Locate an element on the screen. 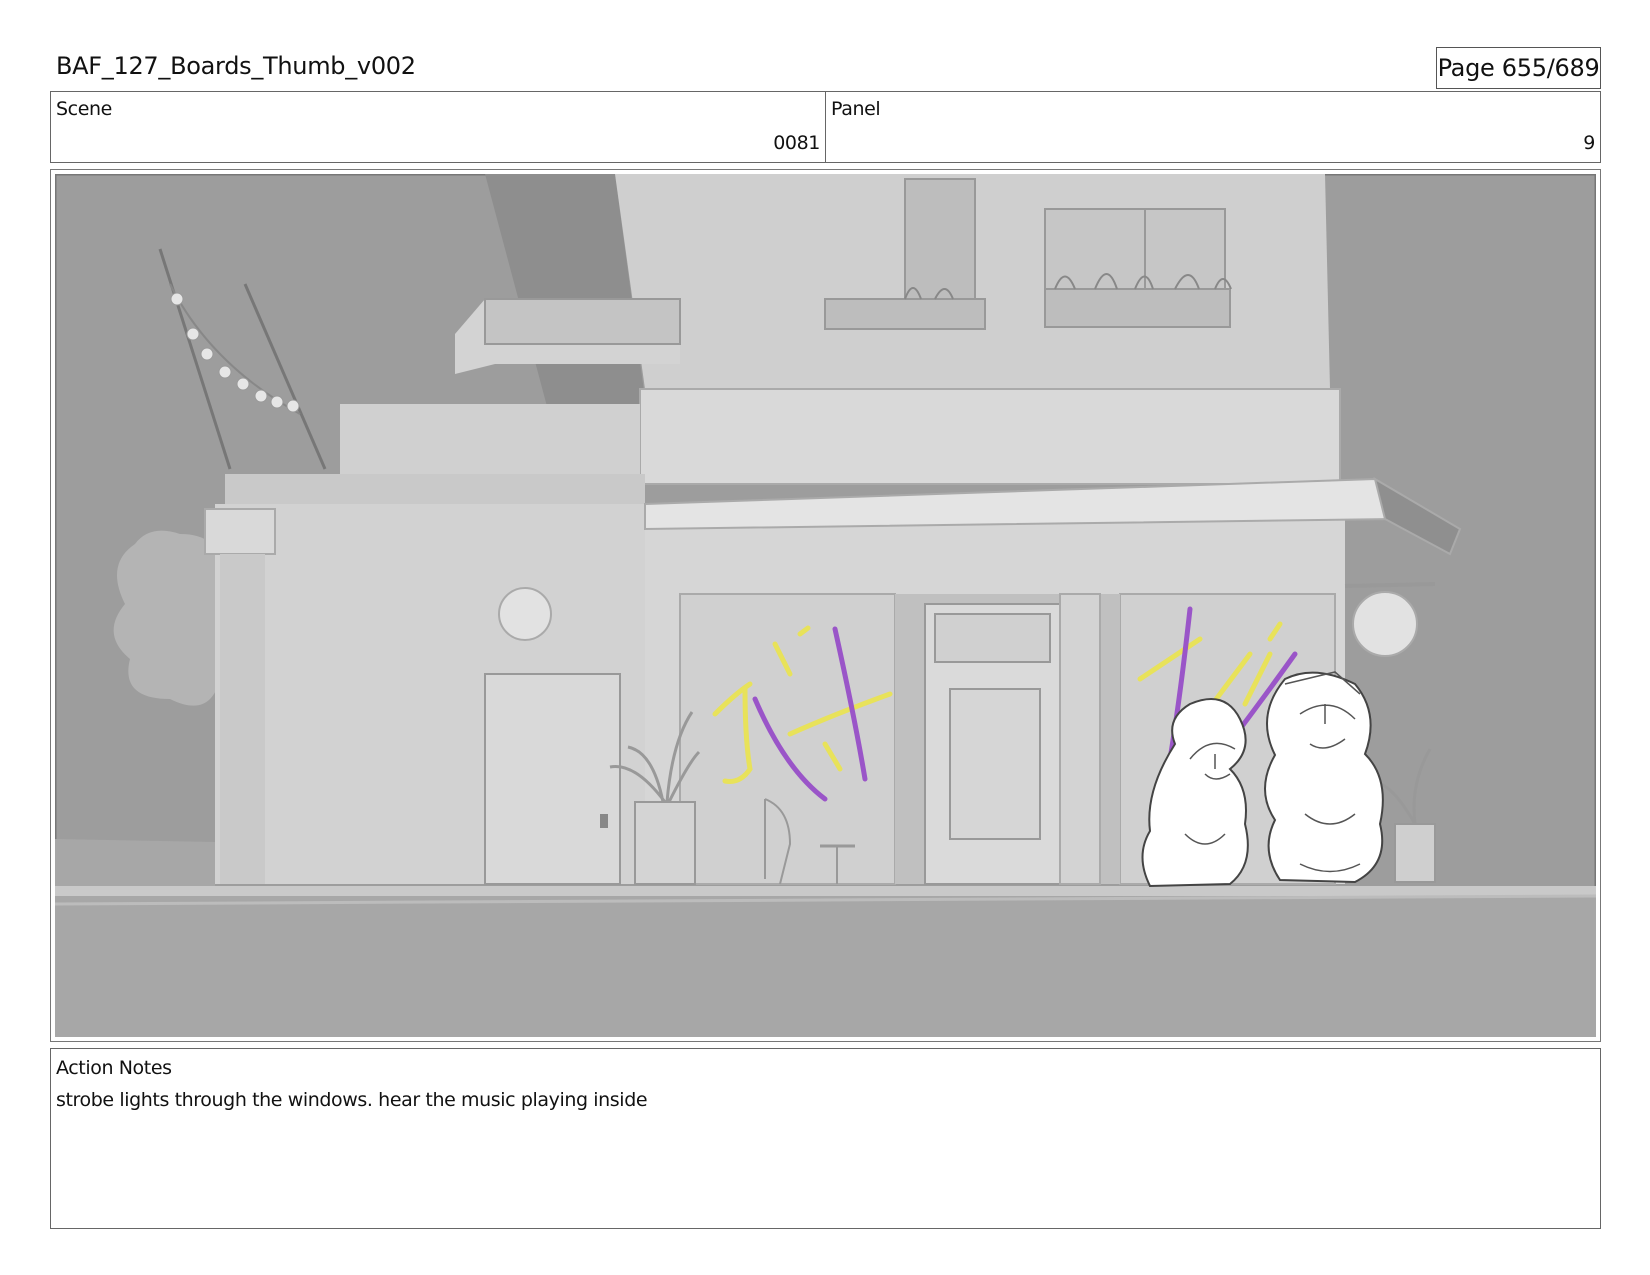  scene-panel-info: Scene 0081 Panel 9 is located at coordinates (825, 127).